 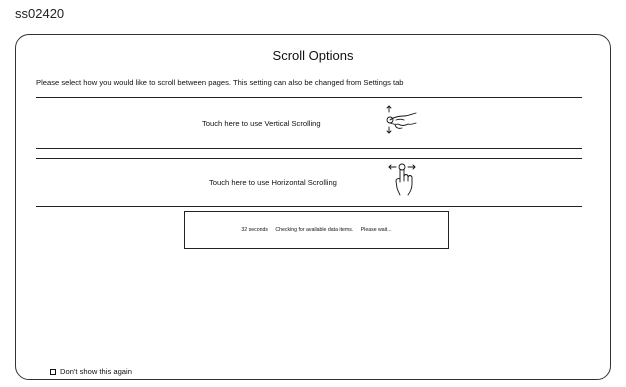 I want to click on dont-show-again-checkbox, so click(x=53, y=371).